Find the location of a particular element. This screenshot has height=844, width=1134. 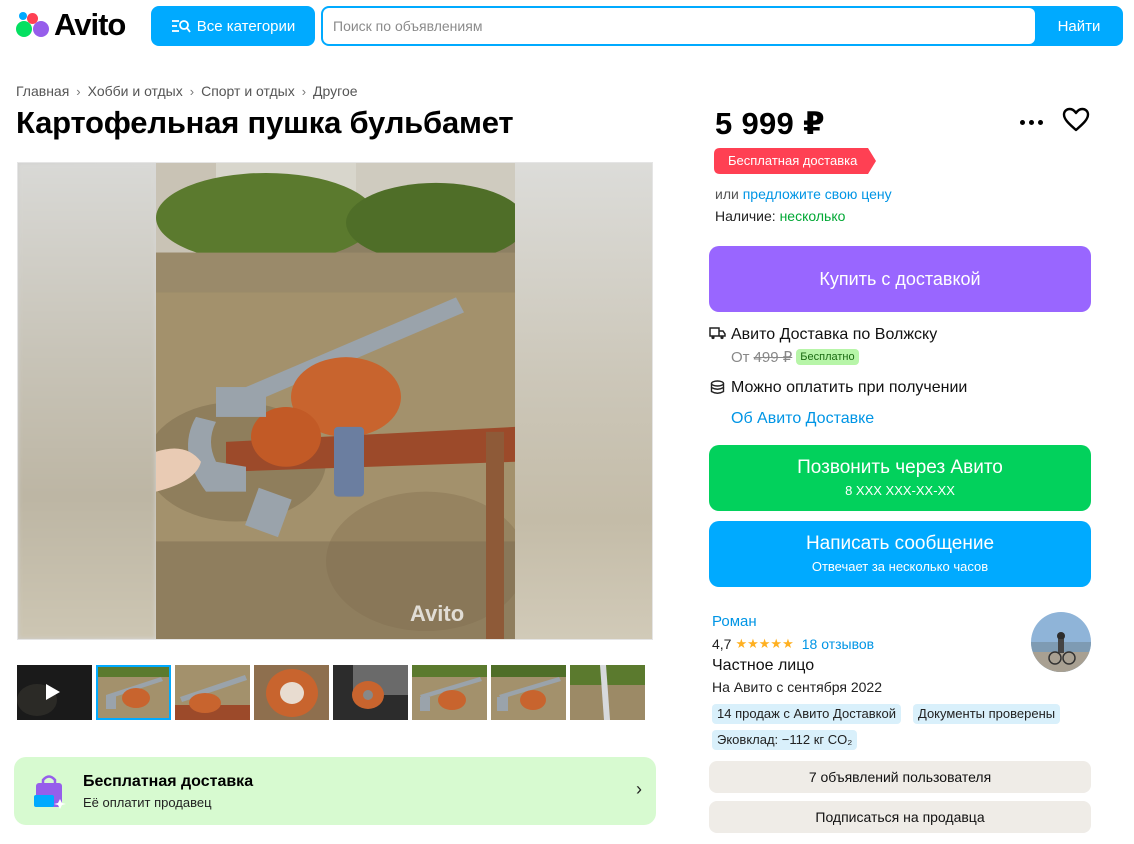

call-button: Позвонить через Авито 8 XXX XXX-XX-XX is located at coordinates (900, 478).